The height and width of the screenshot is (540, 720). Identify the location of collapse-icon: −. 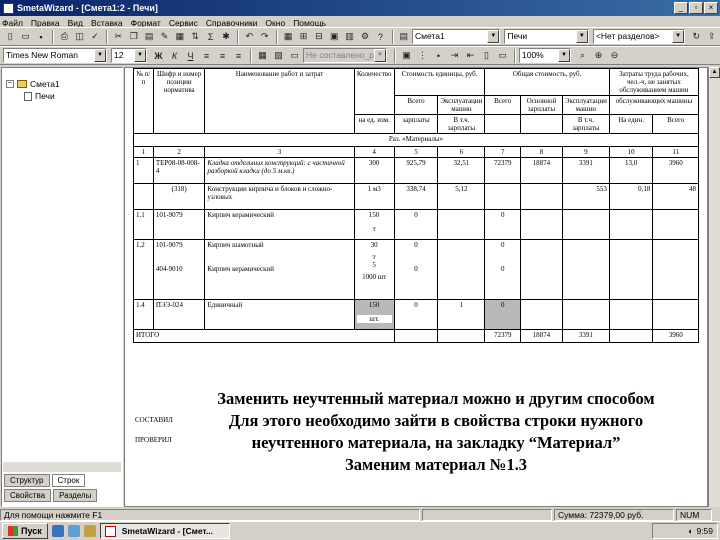
(10, 84).